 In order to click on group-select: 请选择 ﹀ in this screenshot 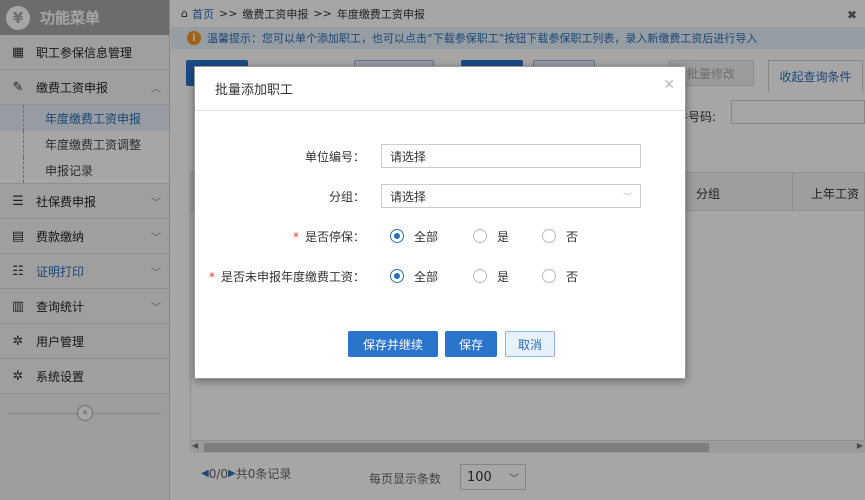, I will do `click(511, 196)`.